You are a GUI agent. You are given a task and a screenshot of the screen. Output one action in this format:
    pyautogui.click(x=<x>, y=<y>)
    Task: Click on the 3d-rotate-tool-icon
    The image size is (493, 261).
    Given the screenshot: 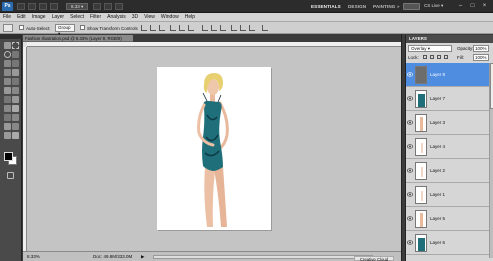 What is the action you would take?
    pyautogui.click(x=7, y=126)
    